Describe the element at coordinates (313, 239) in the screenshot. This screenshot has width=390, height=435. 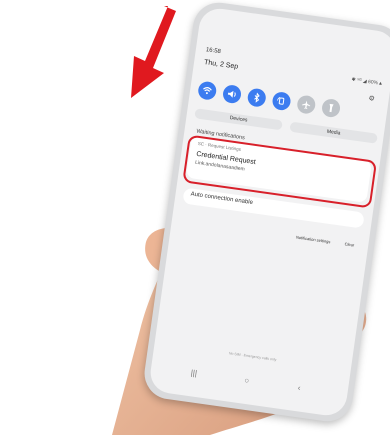
I see `notification-settings-button: Notification settings` at that location.